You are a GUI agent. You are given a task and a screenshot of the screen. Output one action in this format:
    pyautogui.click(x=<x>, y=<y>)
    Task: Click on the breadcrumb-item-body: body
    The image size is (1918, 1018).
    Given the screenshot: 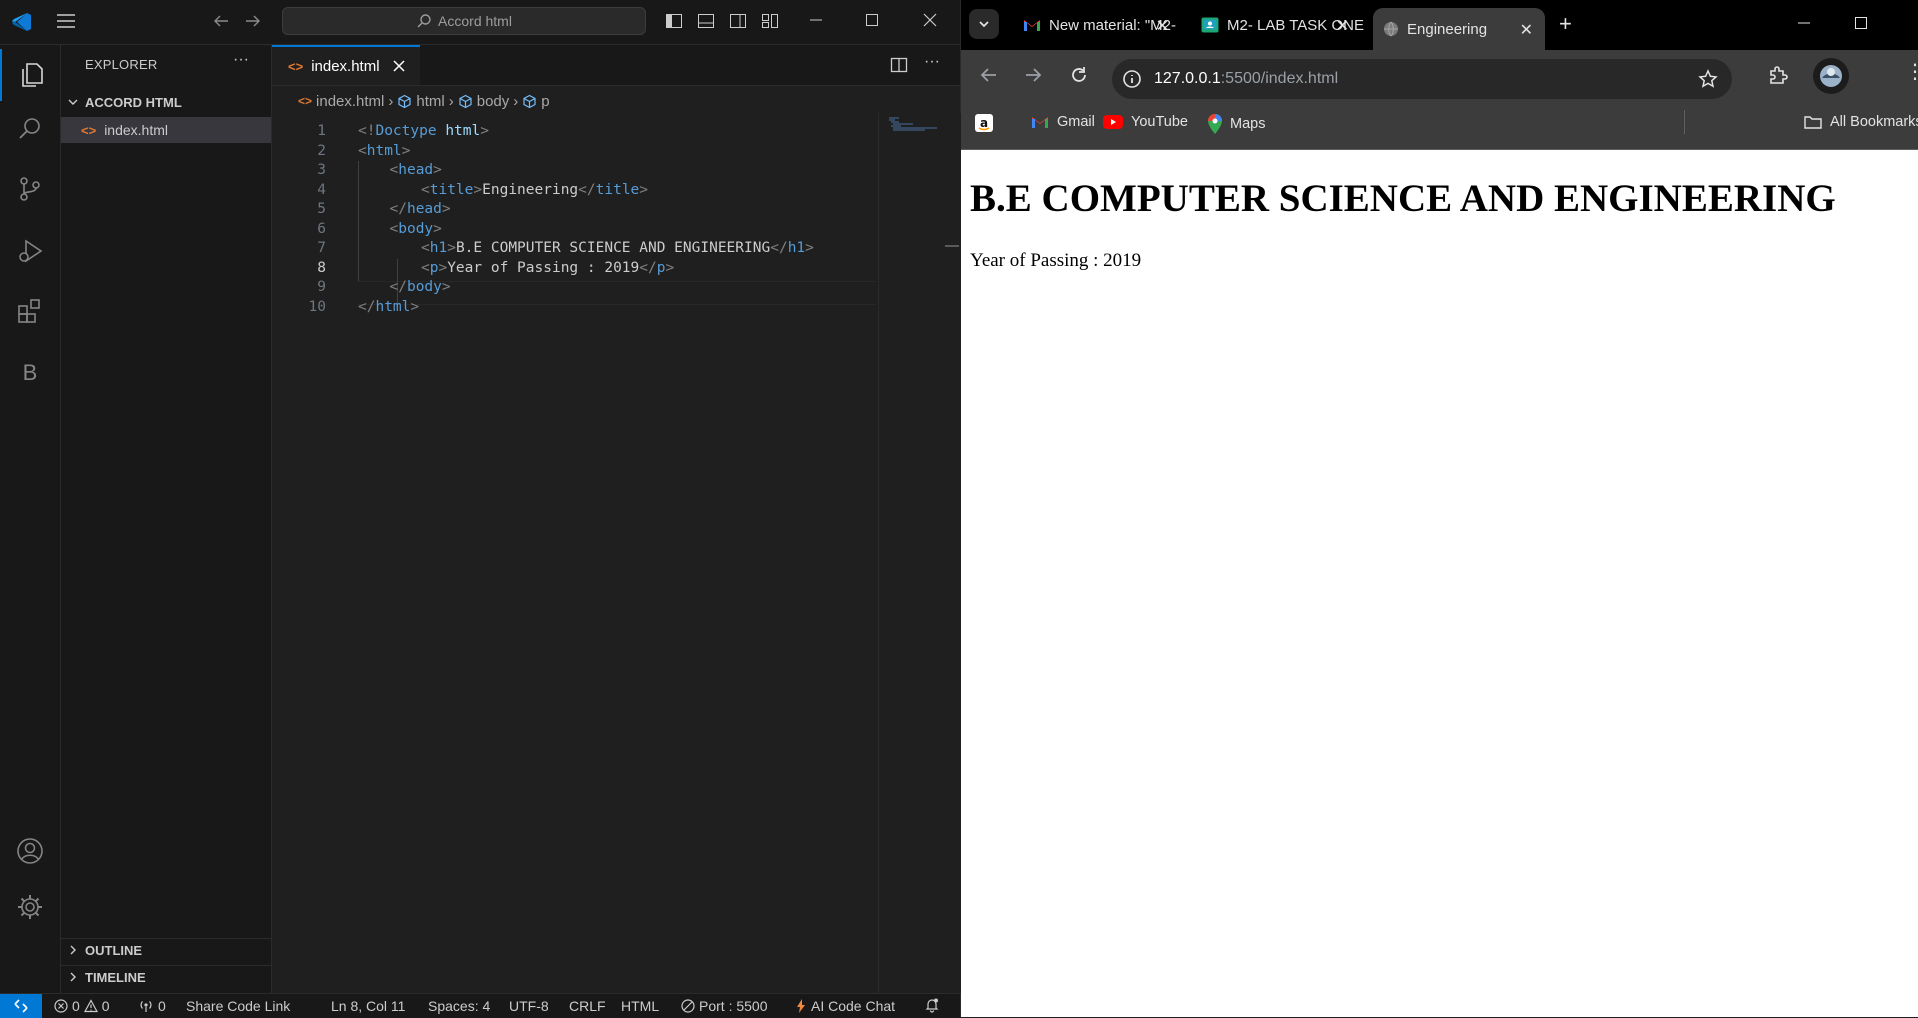 What is the action you would take?
    pyautogui.click(x=493, y=101)
    